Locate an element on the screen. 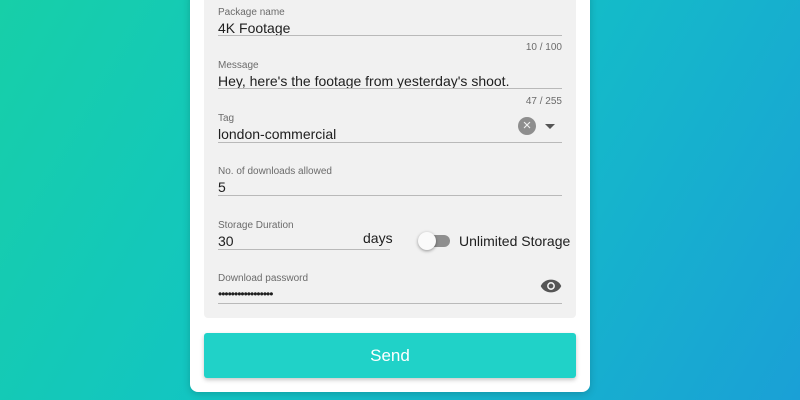 The height and width of the screenshot is (400, 800). storage-unit-label: days is located at coordinates (378, 238).